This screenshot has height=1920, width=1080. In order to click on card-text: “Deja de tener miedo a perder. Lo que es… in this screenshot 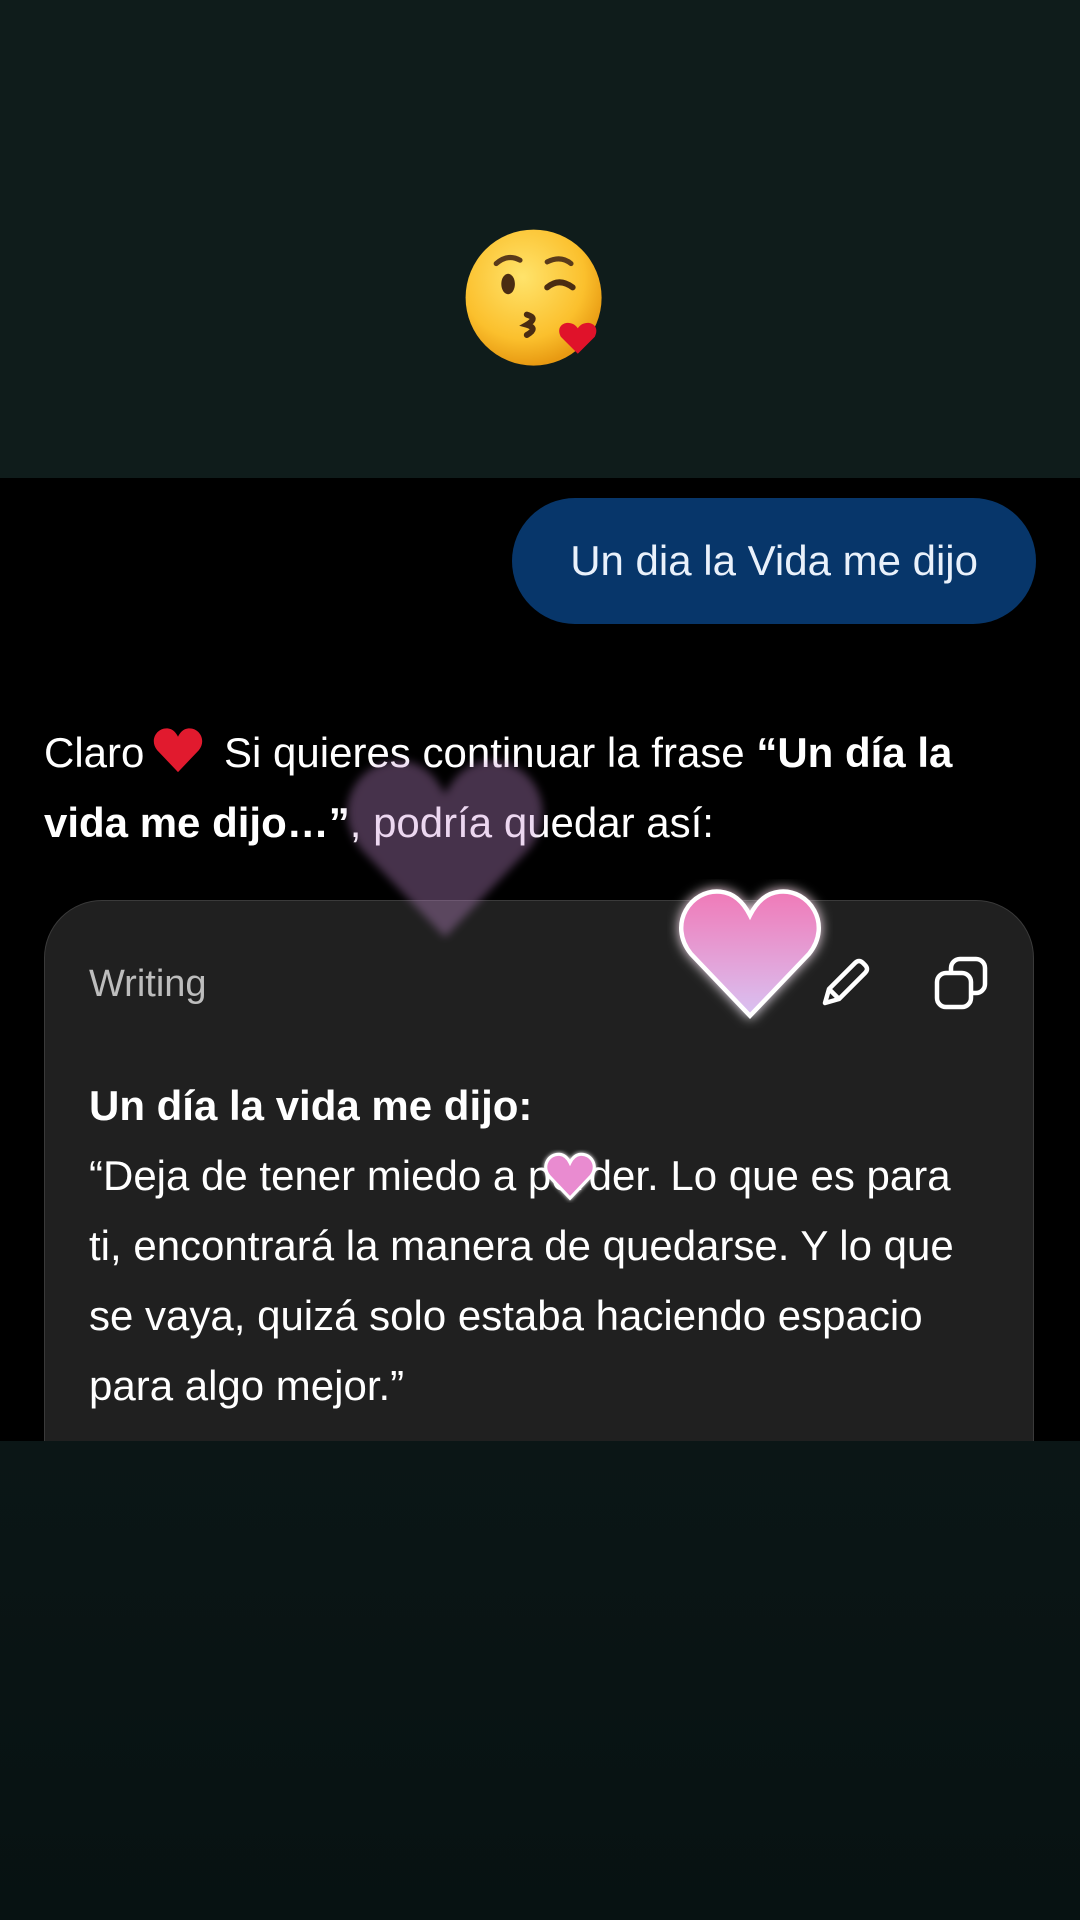, I will do `click(521, 1280)`.